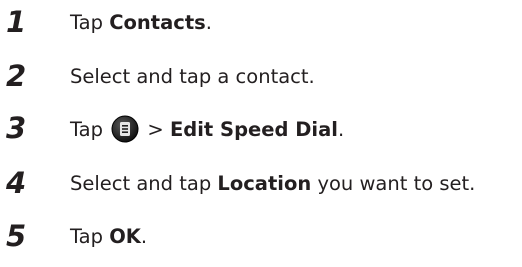  What do you see at coordinates (261, 238) in the screenshot?
I see `step-5: 5 Tap OK.` at bounding box center [261, 238].